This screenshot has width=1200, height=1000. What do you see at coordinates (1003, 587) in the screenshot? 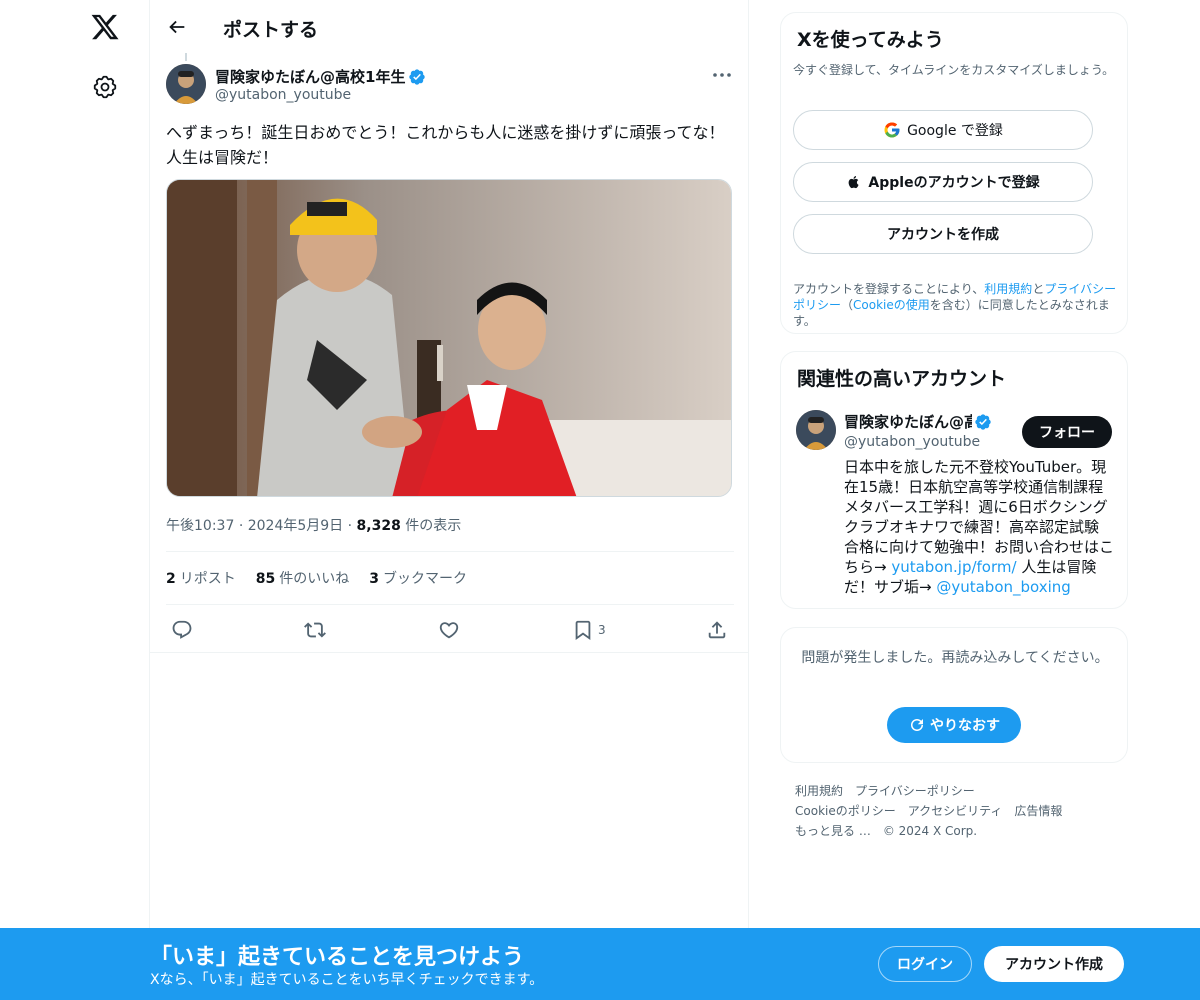
I see `bio-mention-link: @yutabon_boxing` at bounding box center [1003, 587].